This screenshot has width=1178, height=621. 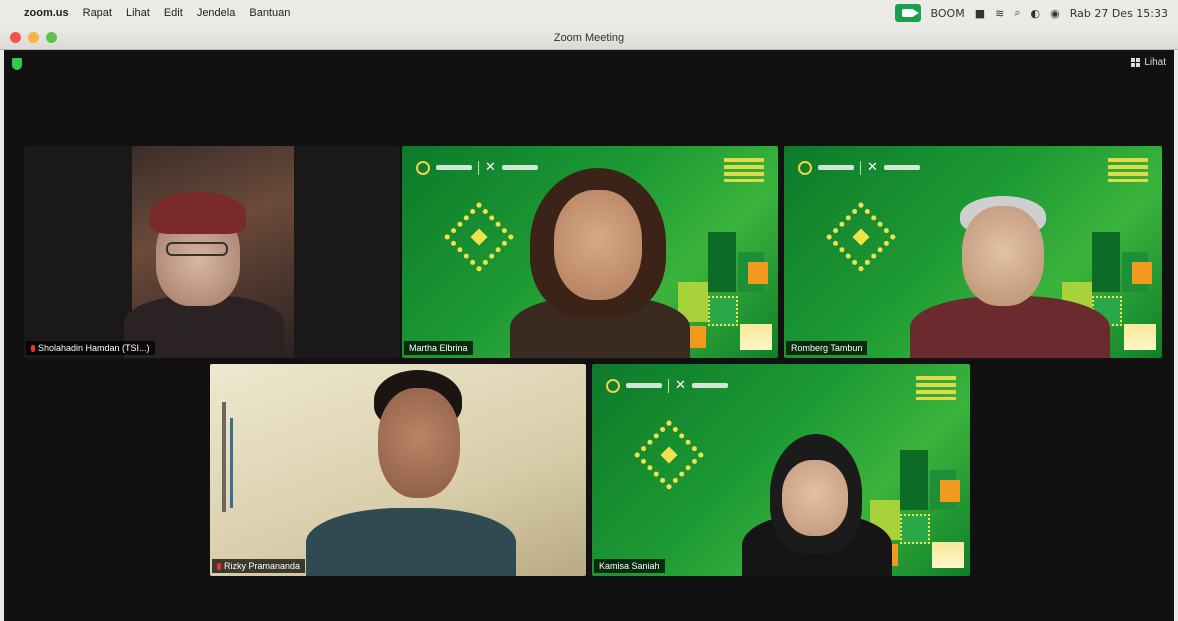 What do you see at coordinates (138, 13) in the screenshot?
I see `menu-lihat: Lihat` at bounding box center [138, 13].